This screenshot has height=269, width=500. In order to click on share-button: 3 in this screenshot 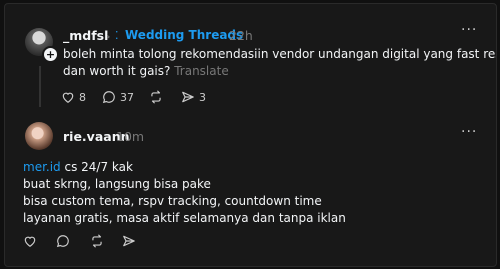, I will do `click(193, 97)`.